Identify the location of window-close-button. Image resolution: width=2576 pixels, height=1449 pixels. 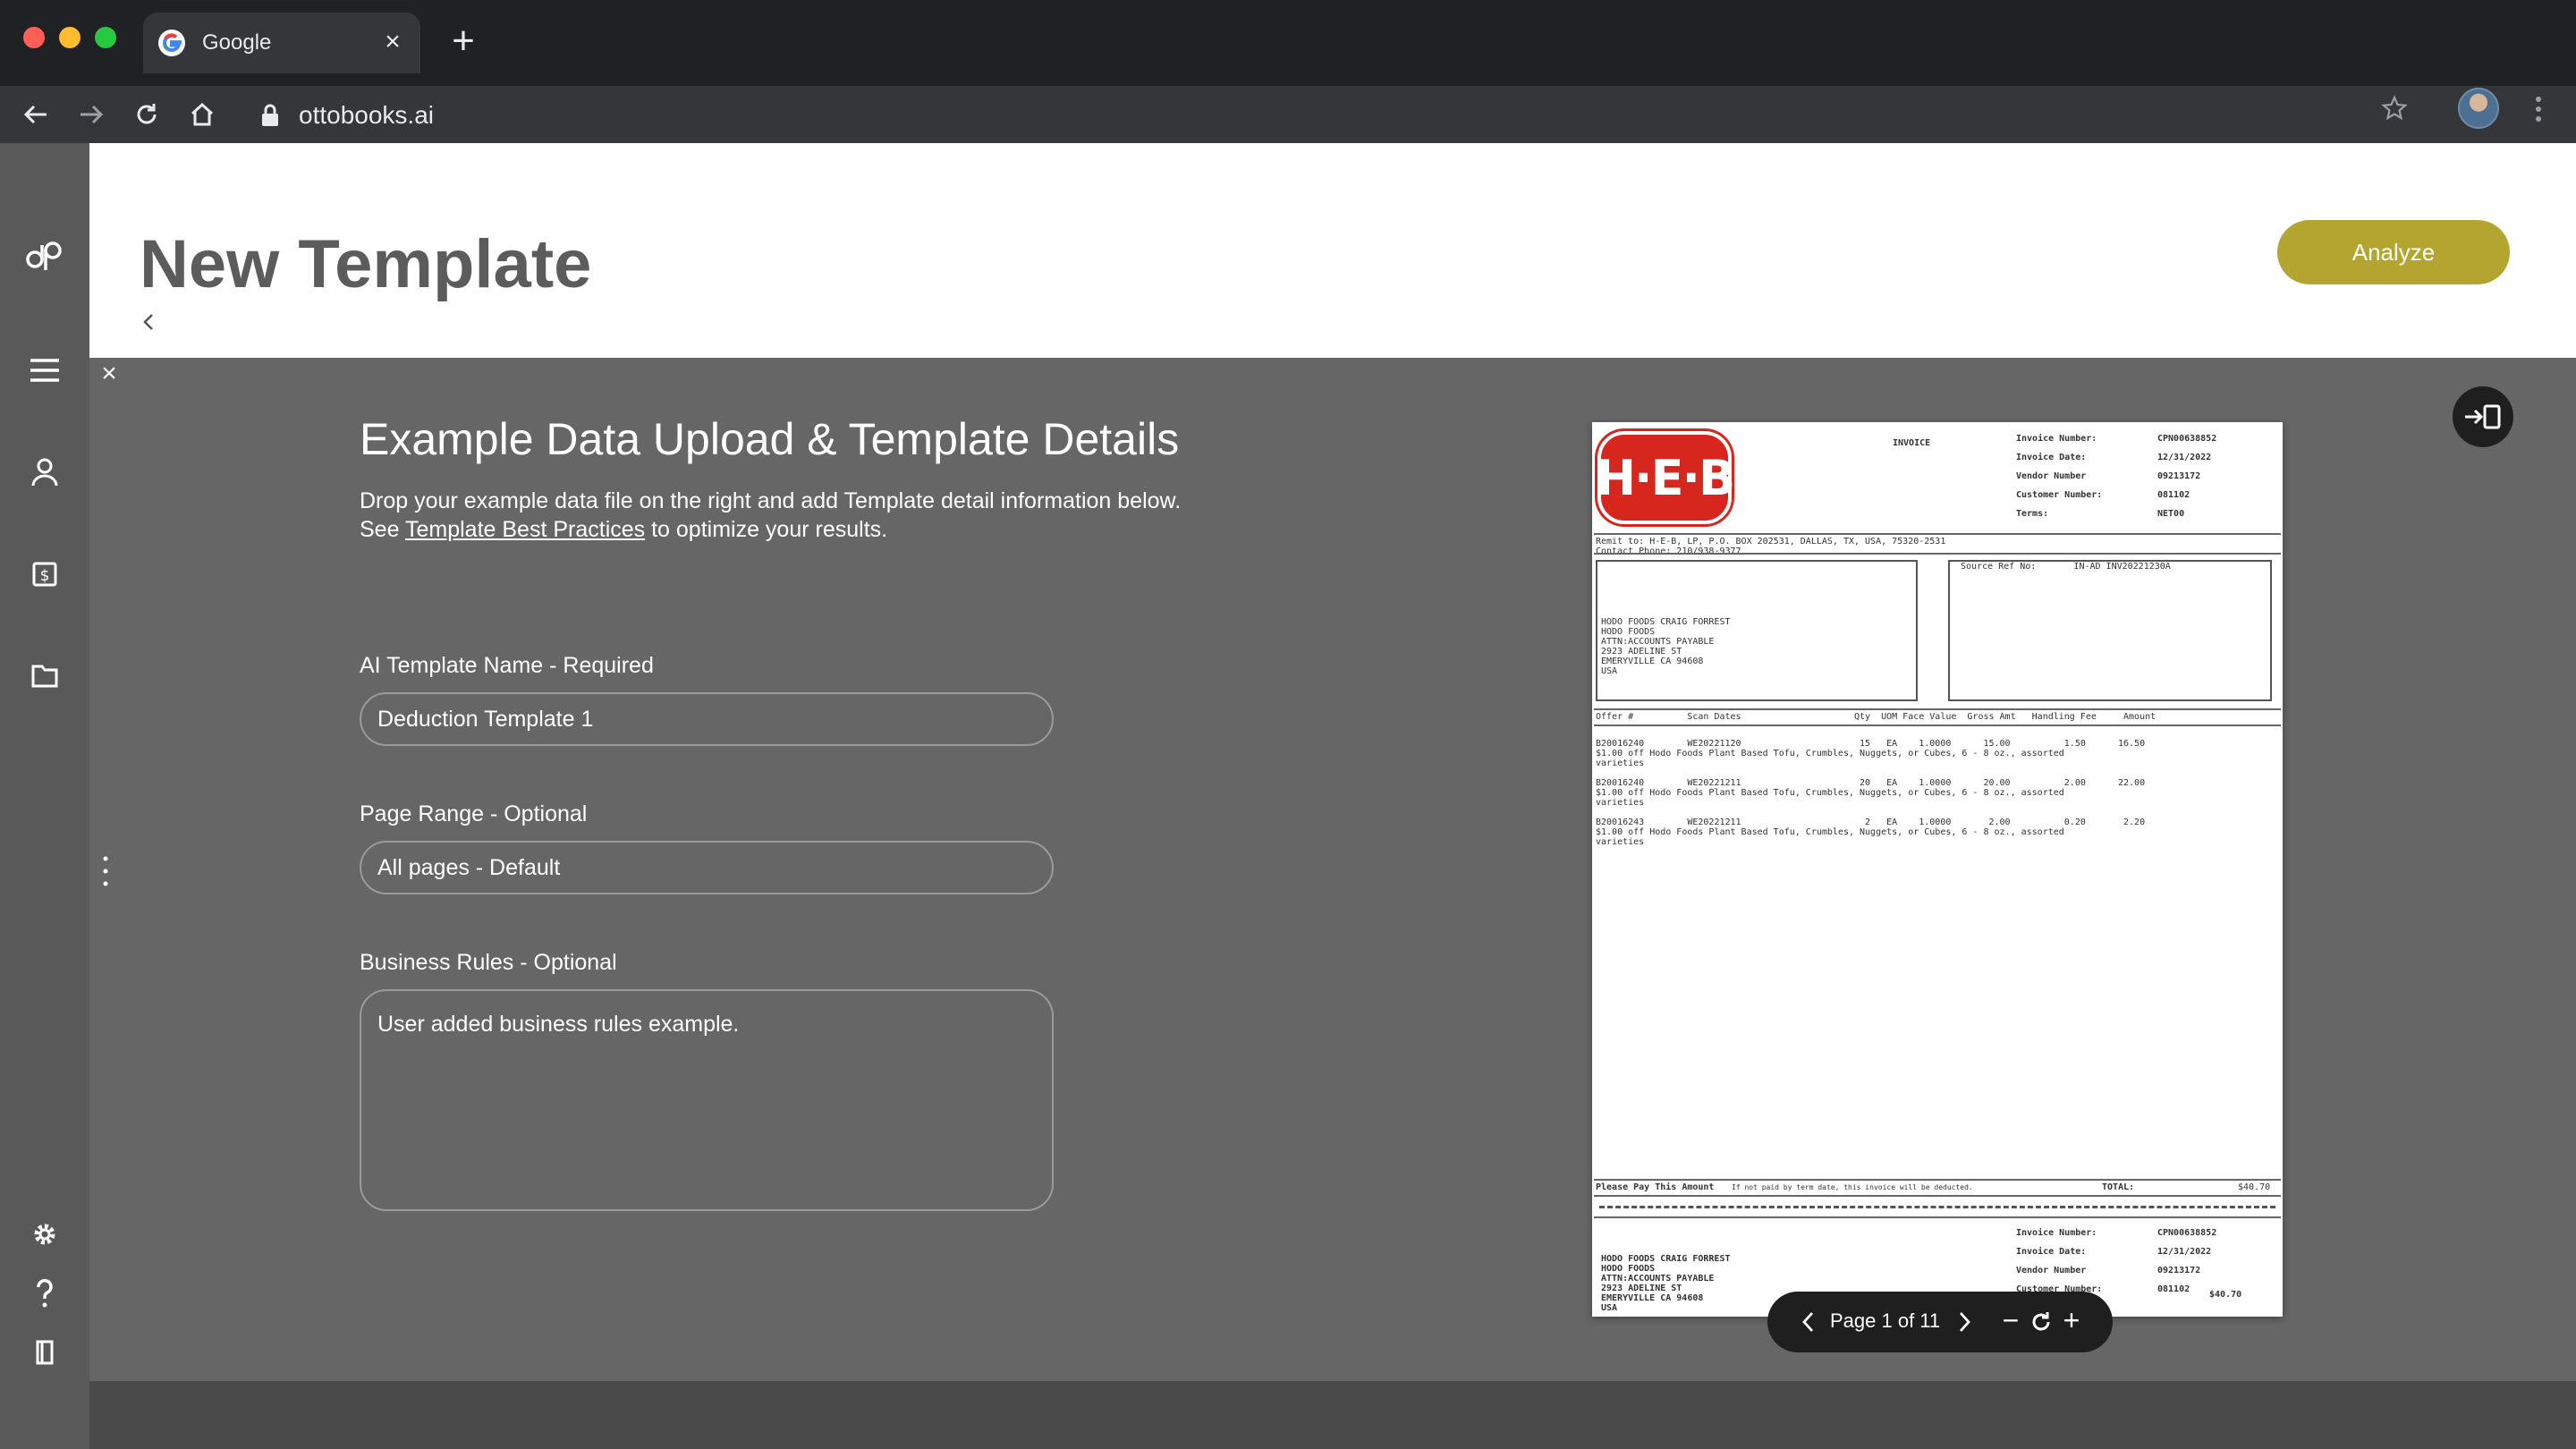
(34, 37).